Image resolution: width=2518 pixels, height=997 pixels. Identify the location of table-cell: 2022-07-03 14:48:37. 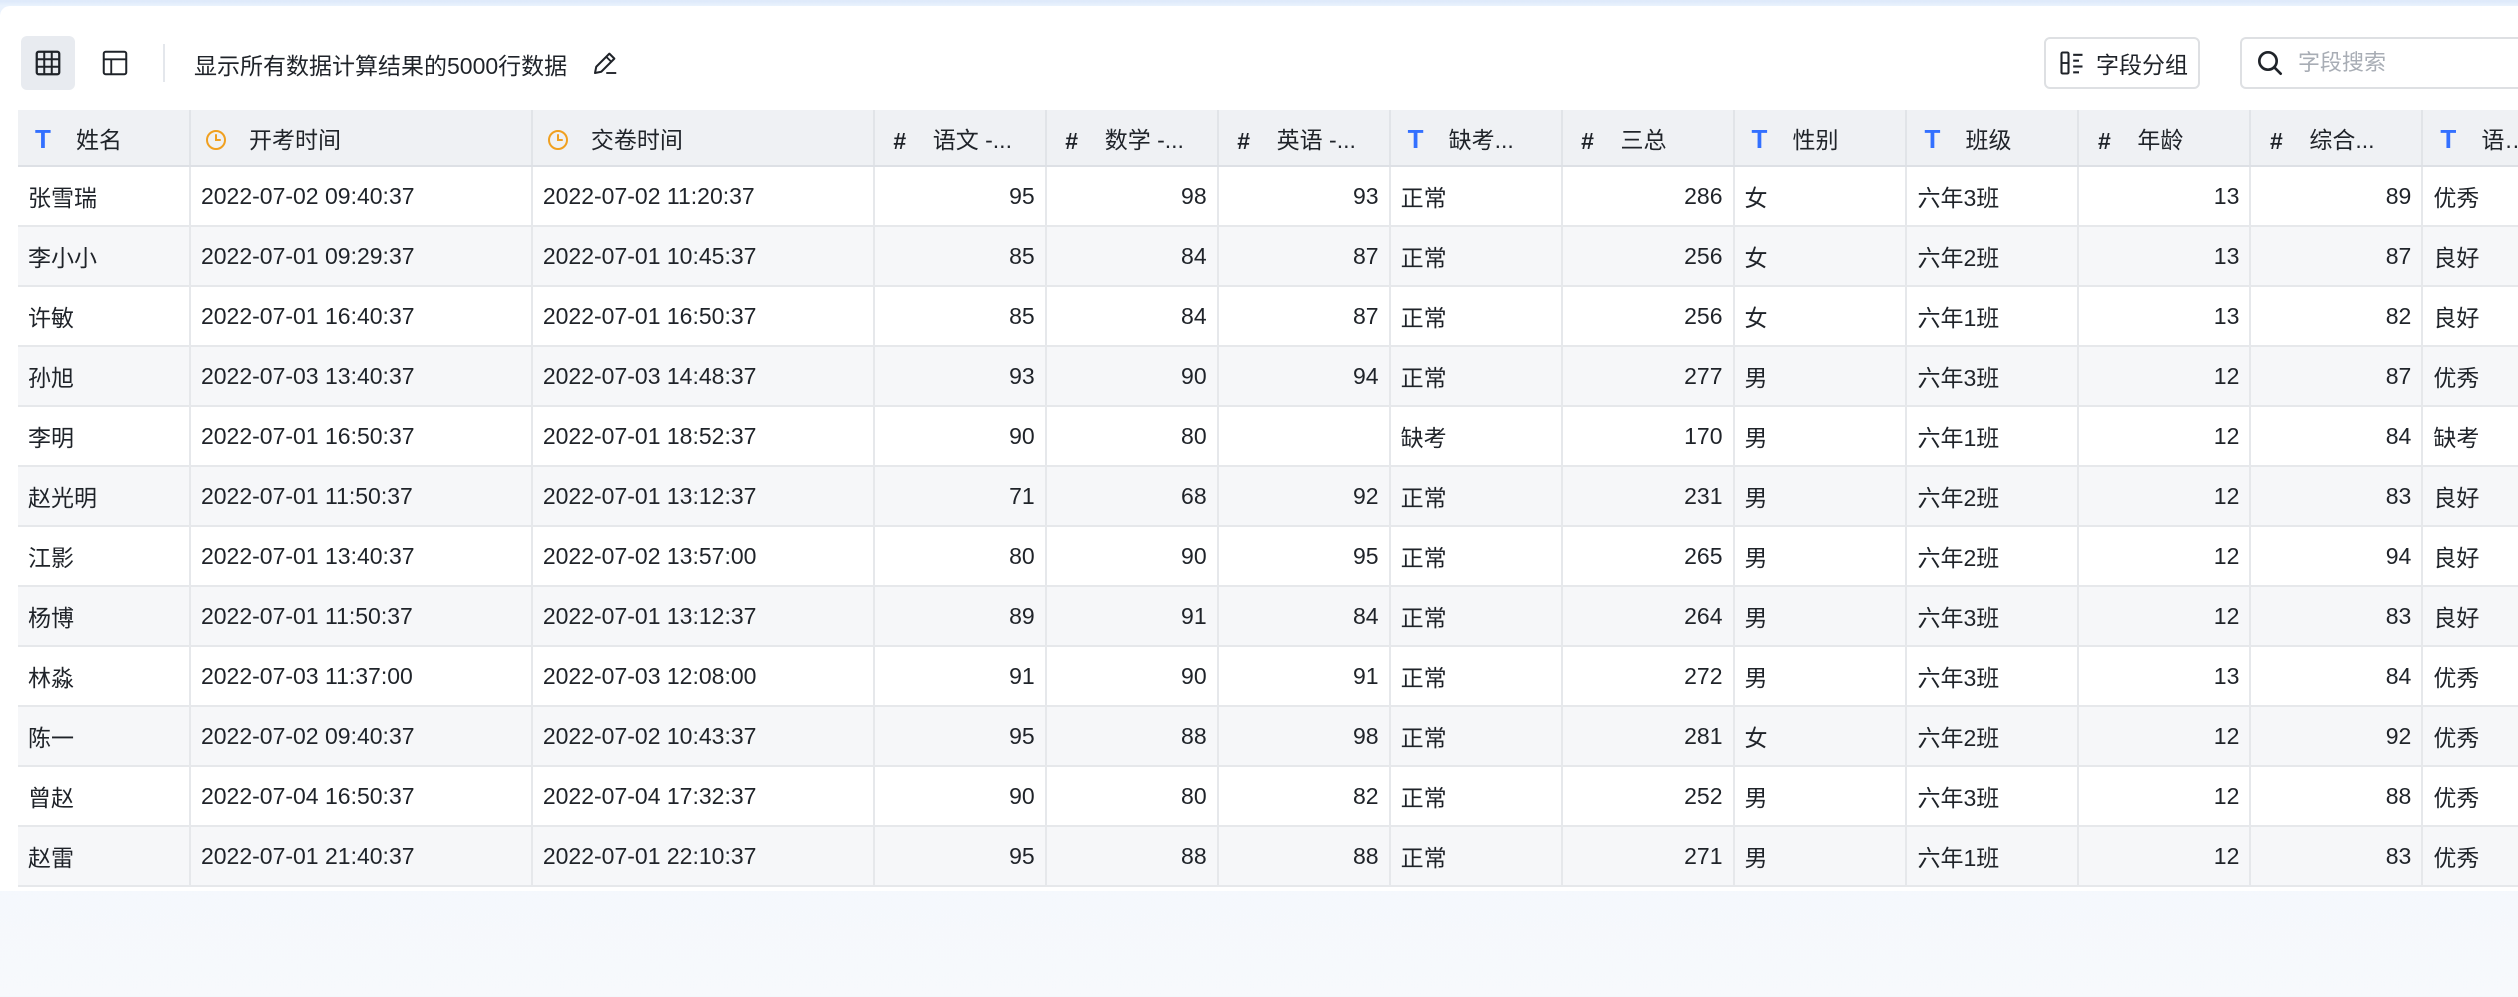
(703, 376).